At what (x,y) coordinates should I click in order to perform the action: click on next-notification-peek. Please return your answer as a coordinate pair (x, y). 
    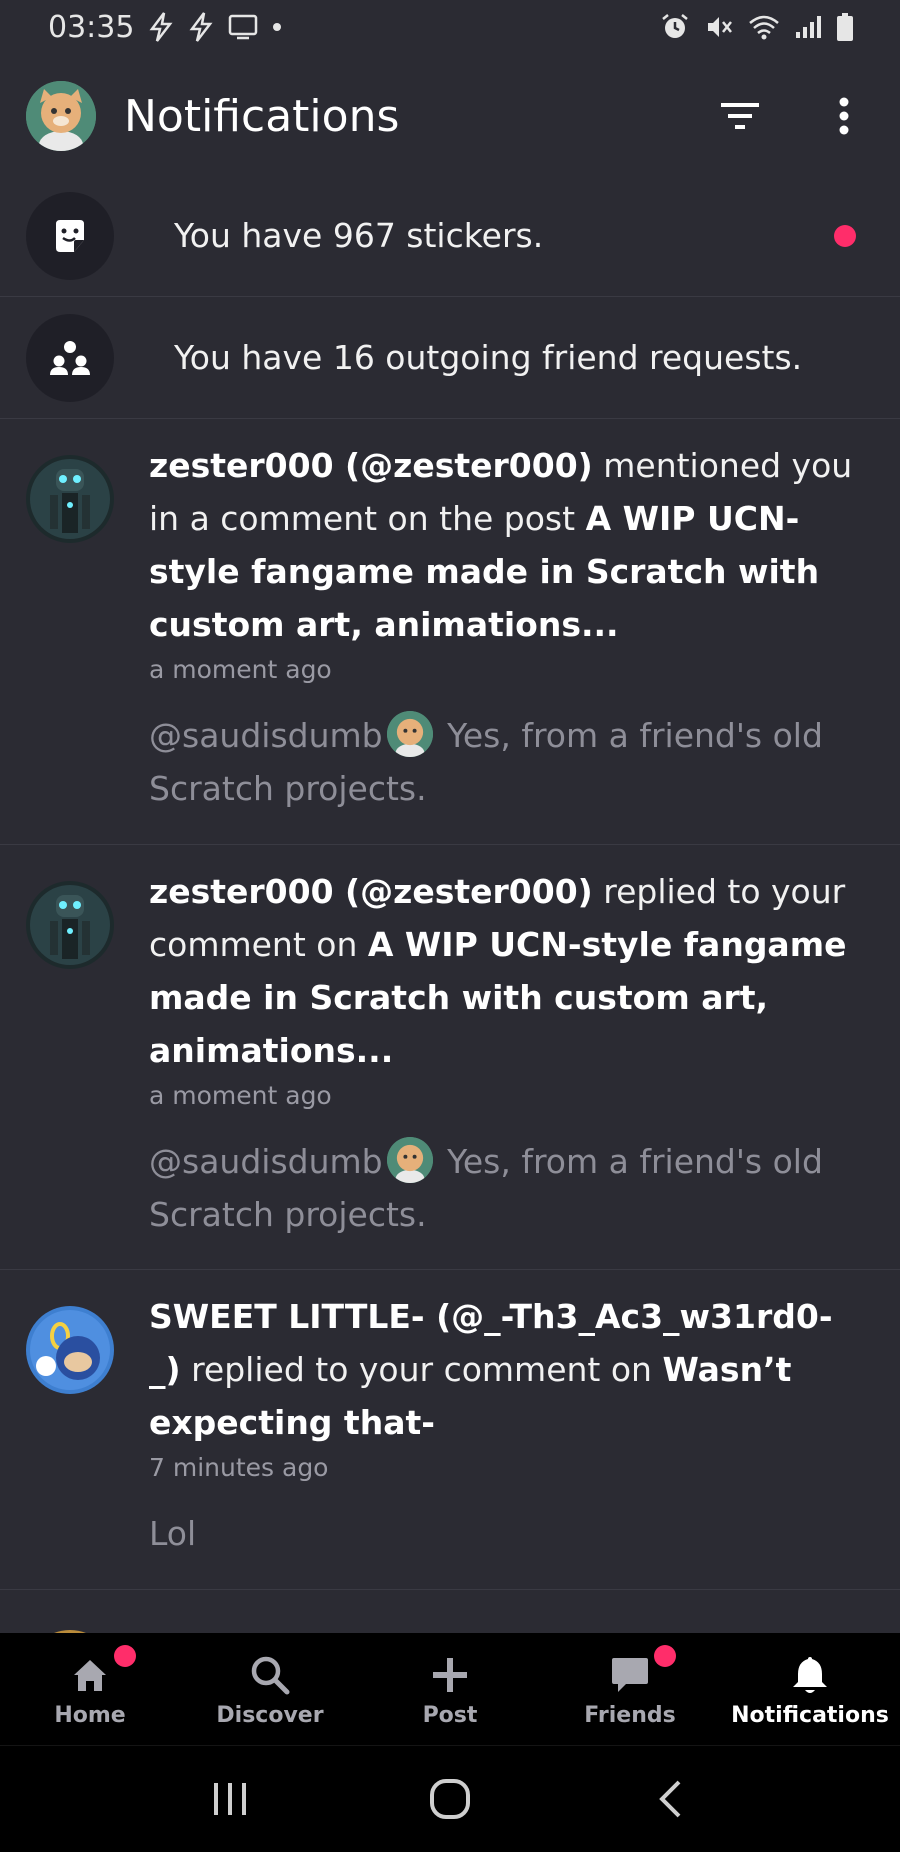
    Looking at the image, I should click on (450, 1611).